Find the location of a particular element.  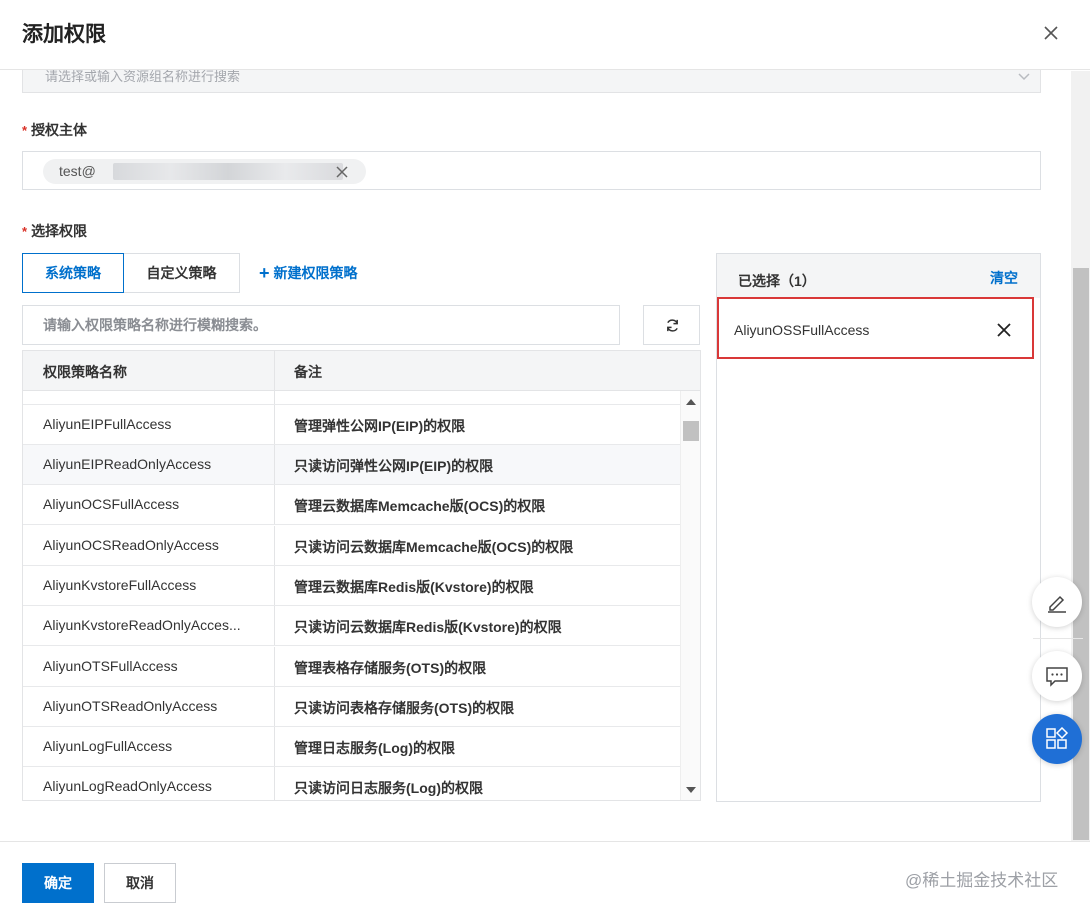

new-policy-label: 新建权限策略 is located at coordinates (315, 273).